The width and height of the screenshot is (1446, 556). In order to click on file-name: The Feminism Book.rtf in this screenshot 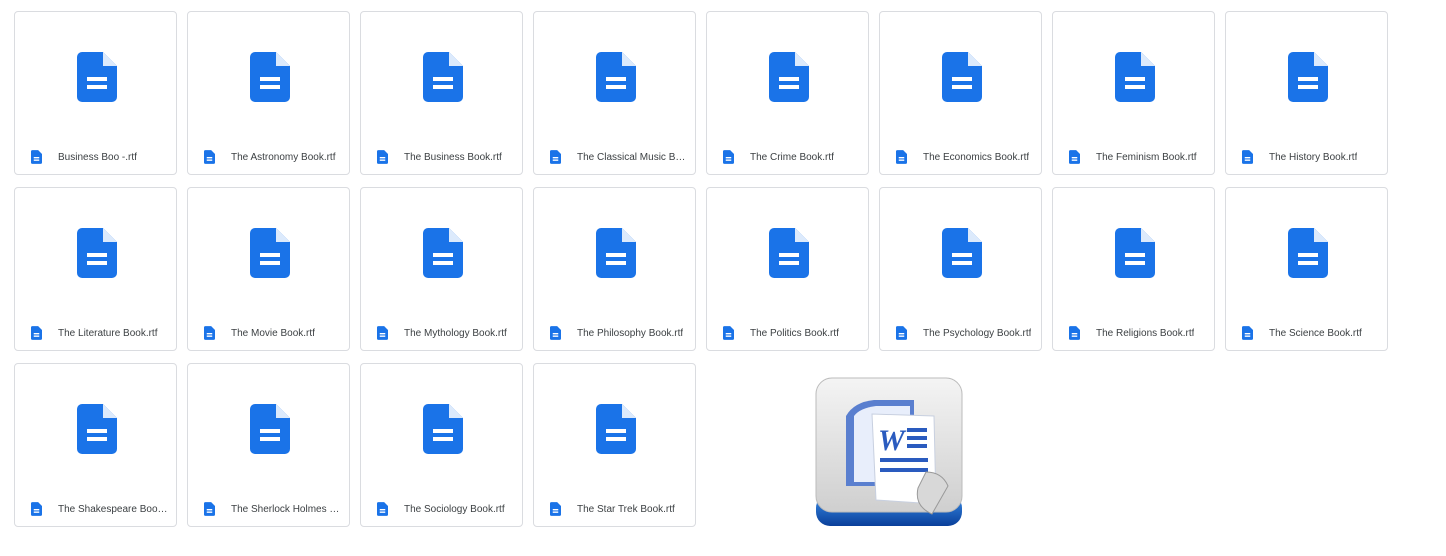, I will do `click(1146, 157)`.